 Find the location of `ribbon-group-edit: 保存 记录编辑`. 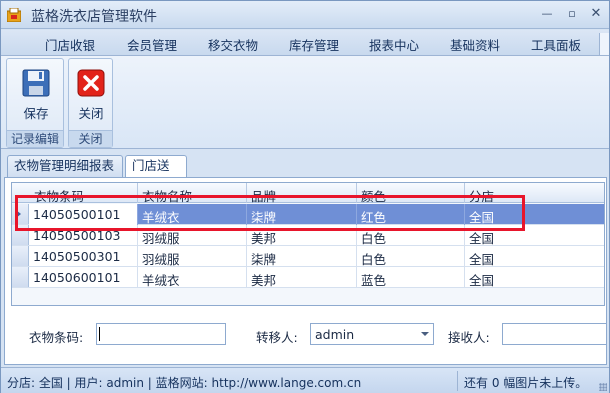

ribbon-group-edit: 保存 记录编辑 is located at coordinates (35, 103).